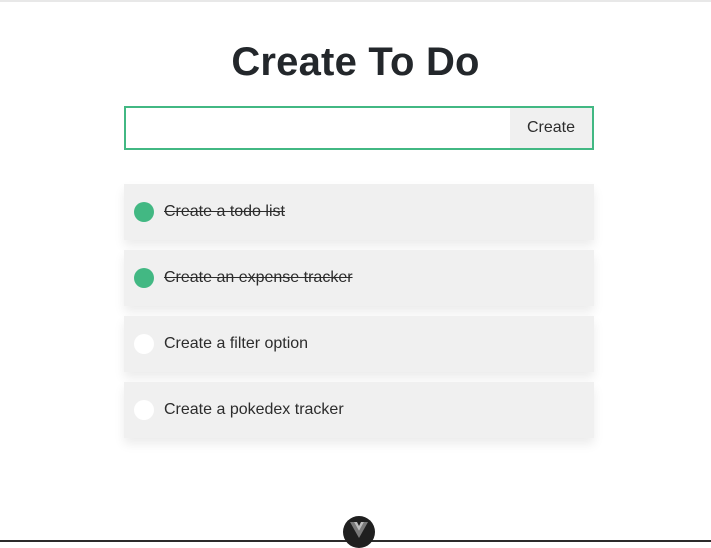 Image resolution: width=711 pixels, height=548 pixels. Describe the element at coordinates (551, 128) in the screenshot. I see `create-button: Create` at that location.